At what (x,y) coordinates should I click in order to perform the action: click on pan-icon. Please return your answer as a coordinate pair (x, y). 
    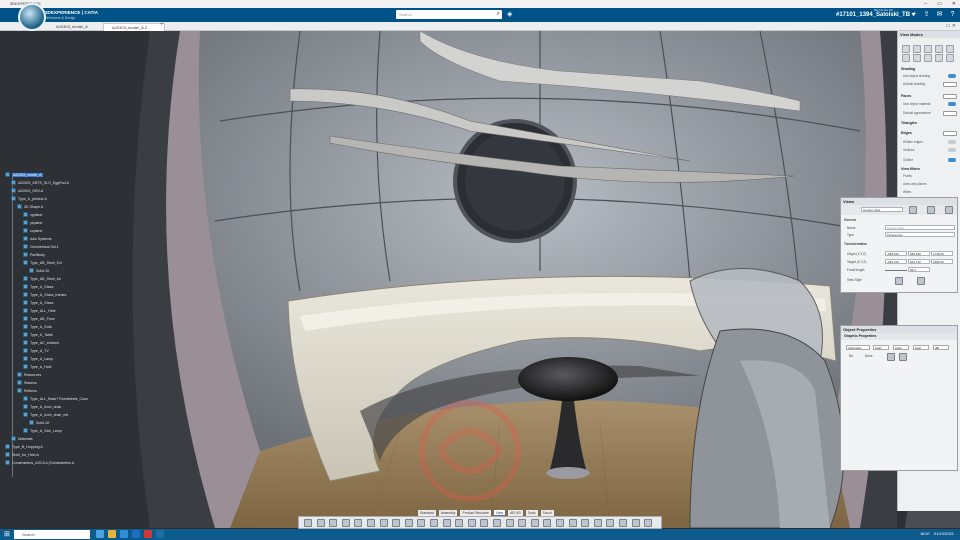
    Looking at the image, I should click on (408, 523).